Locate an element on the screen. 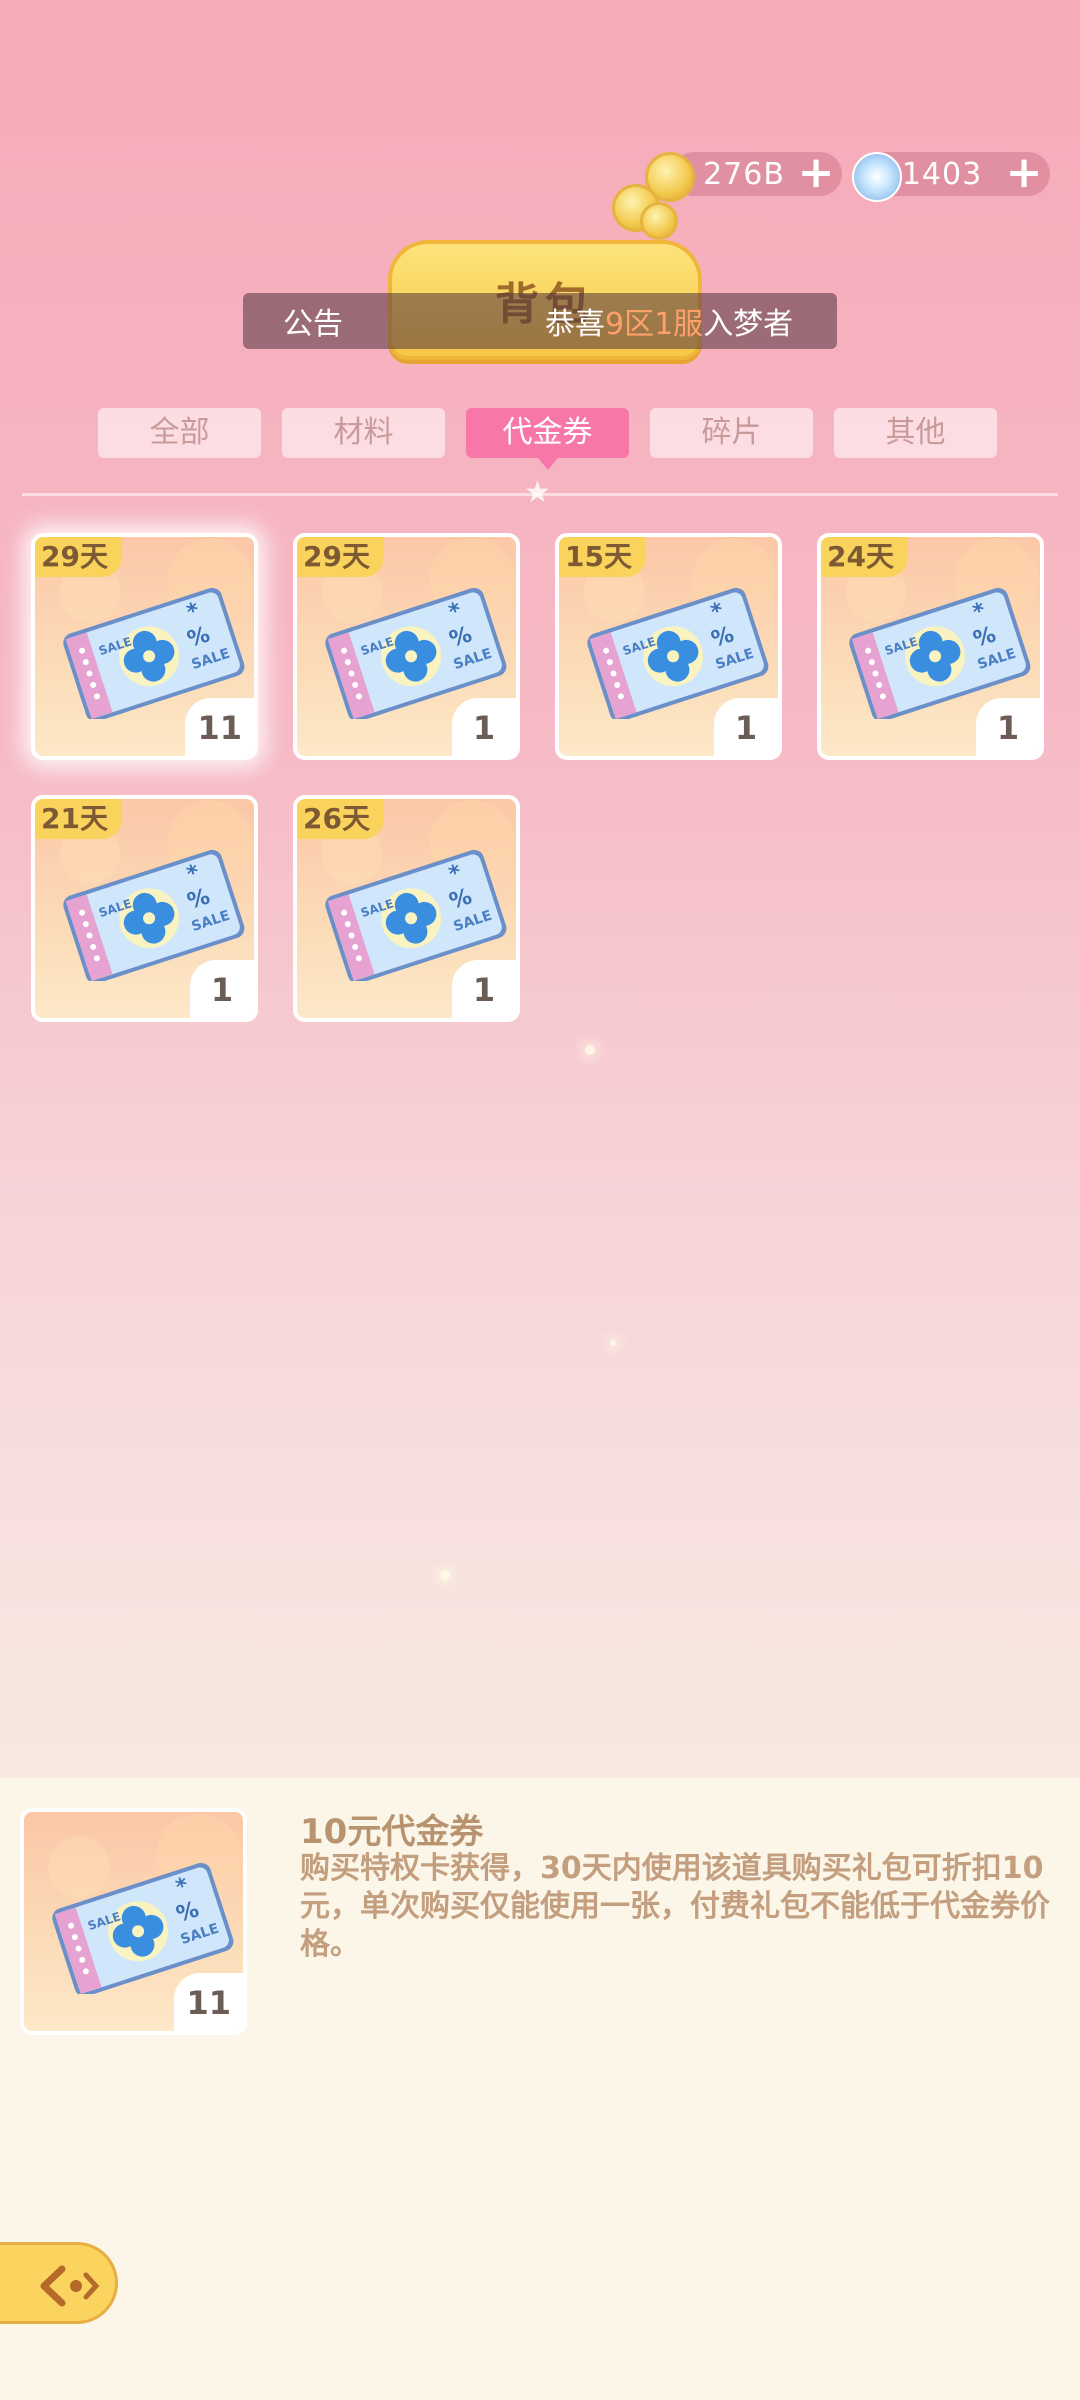 The height and width of the screenshot is (2400, 1080). announcement-bar: 公告 恭喜9区1服入梦者 is located at coordinates (540, 321).